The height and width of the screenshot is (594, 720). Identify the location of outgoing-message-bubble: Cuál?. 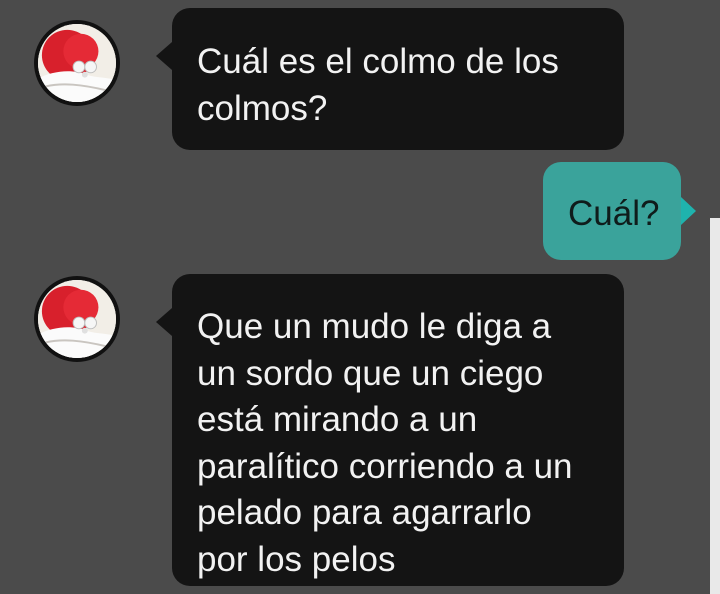
(619, 211).